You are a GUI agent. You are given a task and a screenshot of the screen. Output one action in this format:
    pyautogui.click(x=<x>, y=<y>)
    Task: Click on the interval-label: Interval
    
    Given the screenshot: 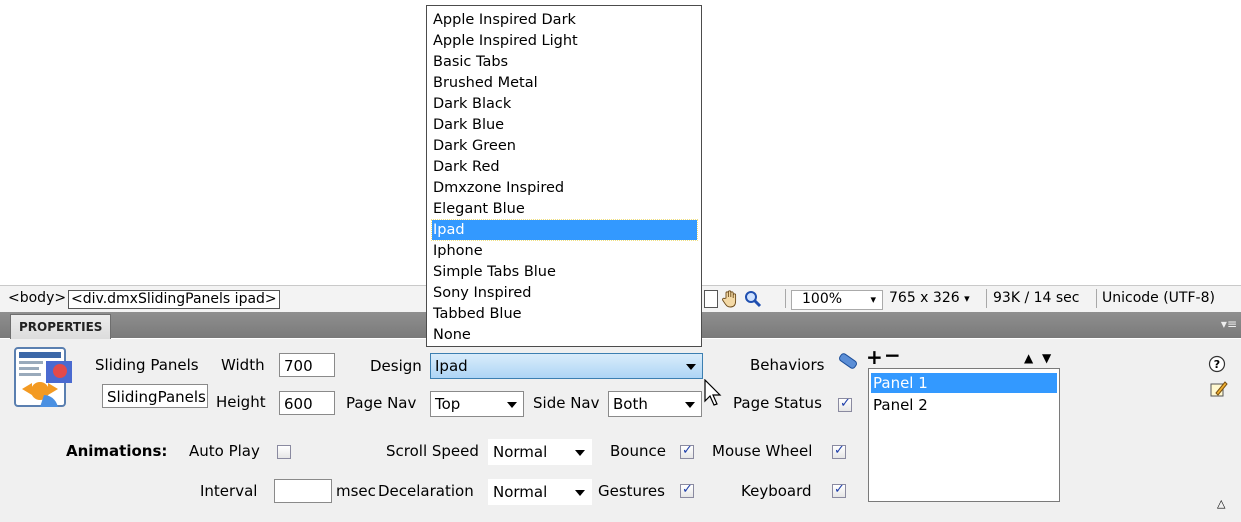 What is the action you would take?
    pyautogui.click(x=229, y=491)
    